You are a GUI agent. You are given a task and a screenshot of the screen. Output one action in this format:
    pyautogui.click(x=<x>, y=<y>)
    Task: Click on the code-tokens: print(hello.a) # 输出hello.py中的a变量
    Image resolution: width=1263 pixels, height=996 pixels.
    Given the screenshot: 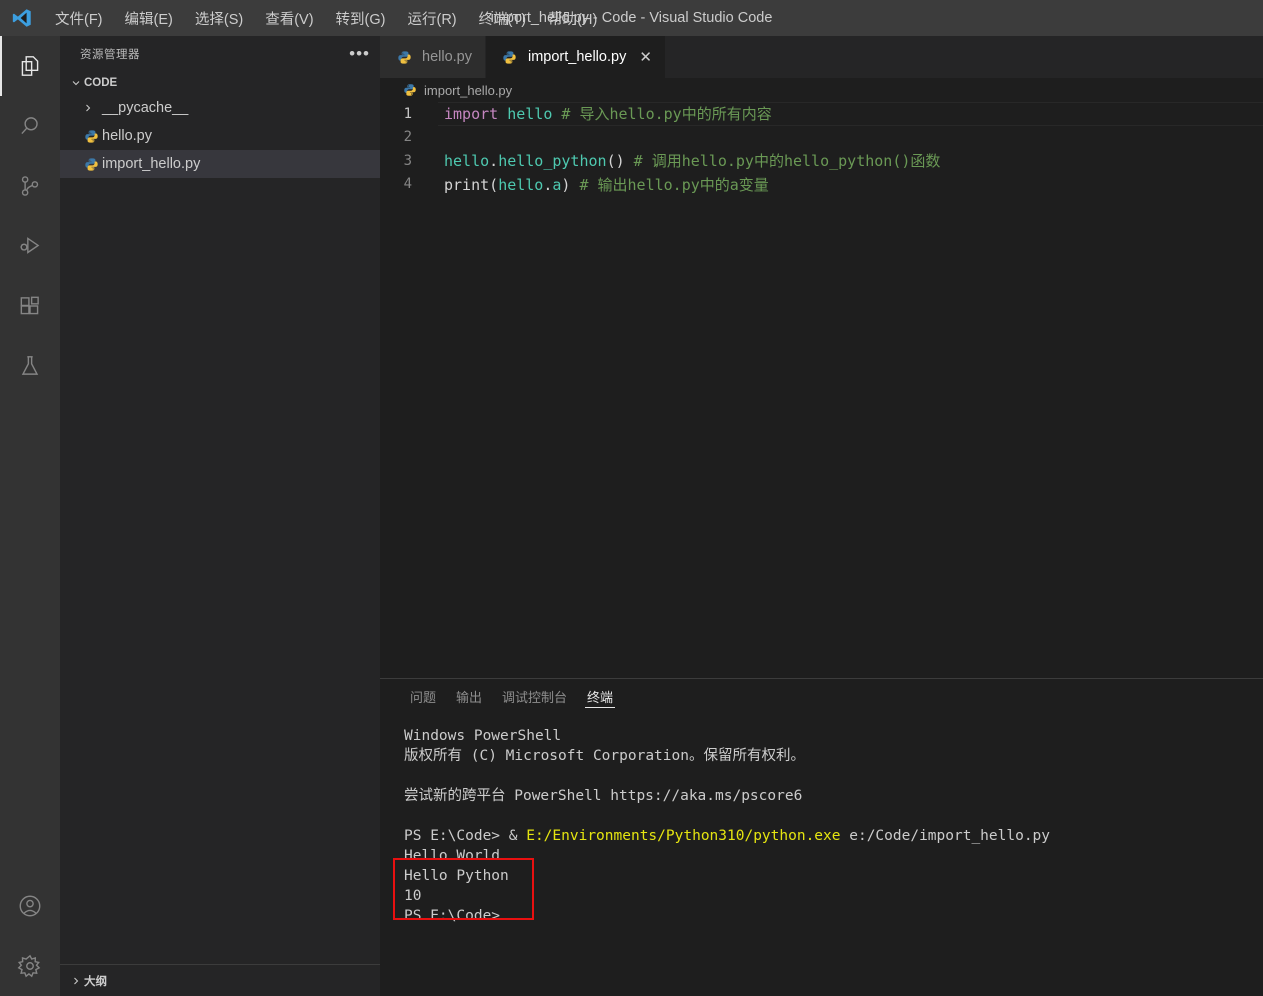 What is the action you would take?
    pyautogui.click(x=850, y=184)
    